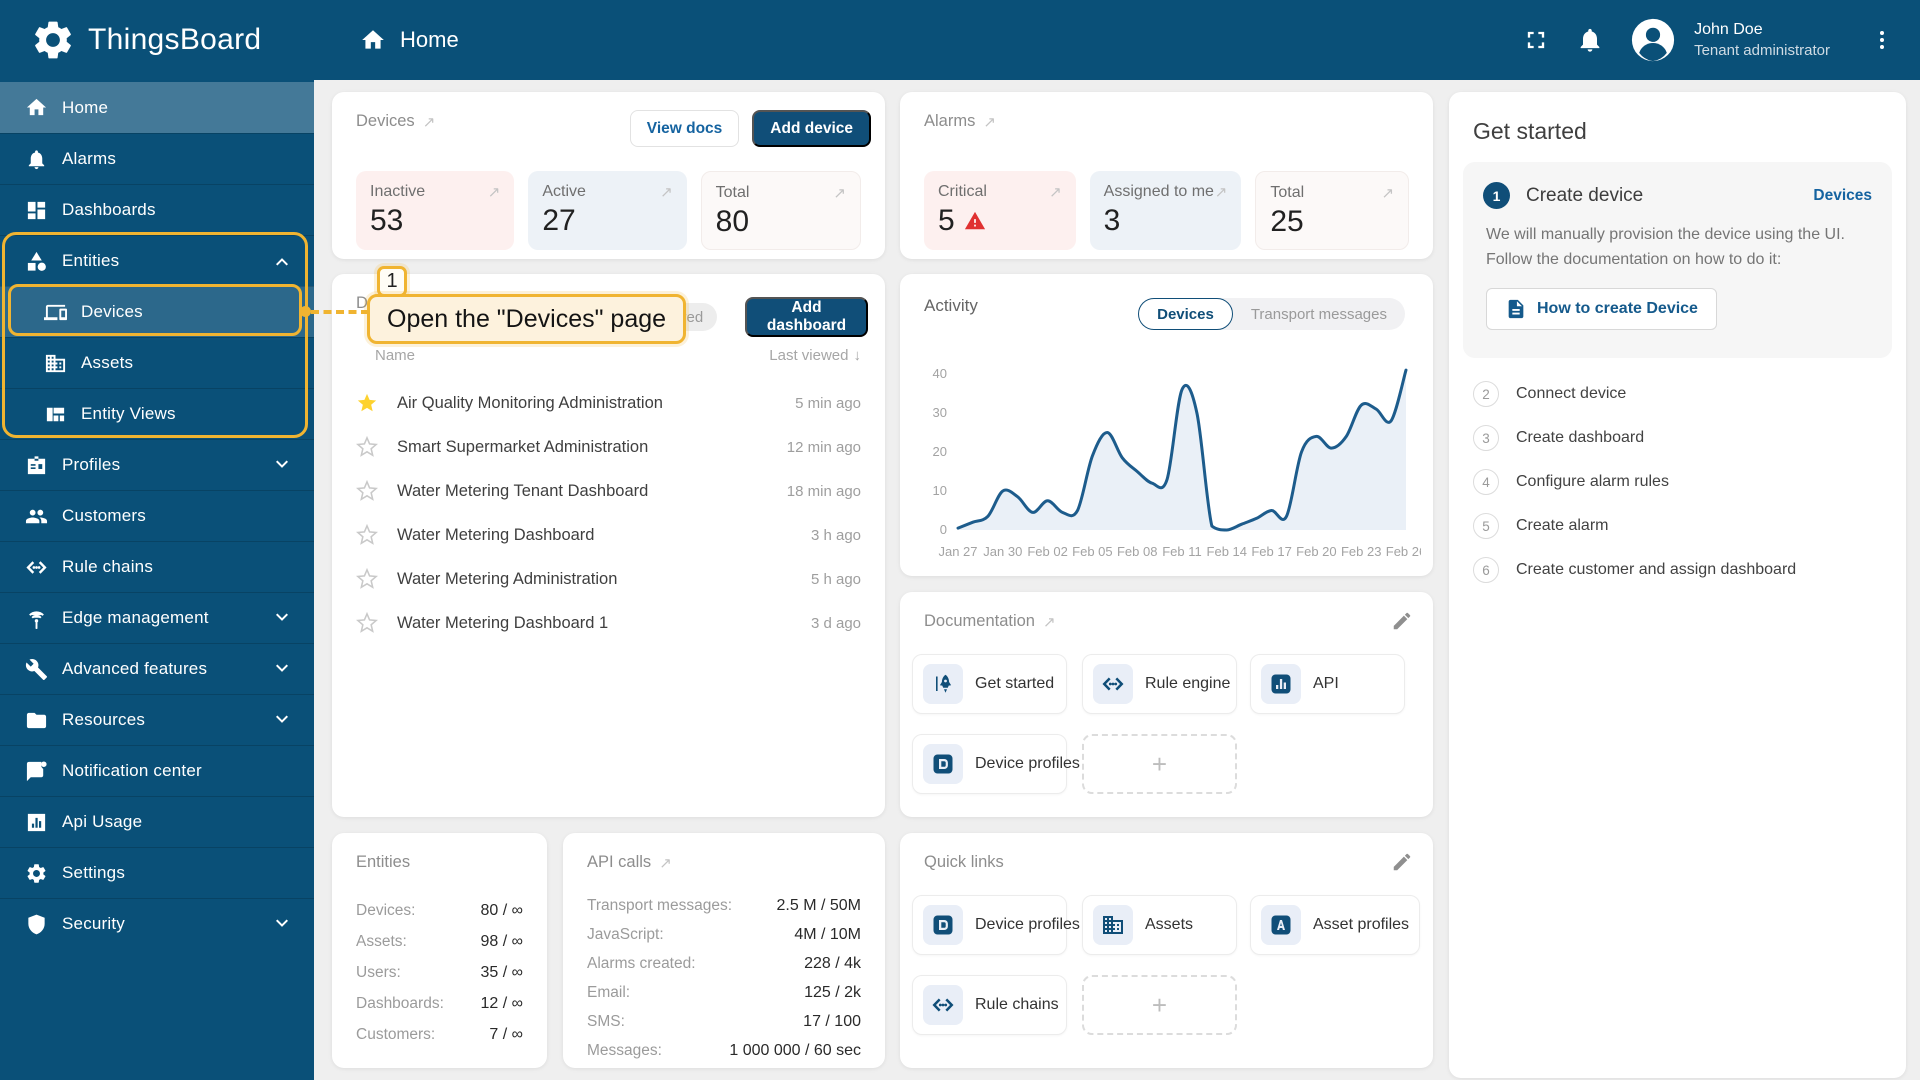 This screenshot has height=1080, width=1920. I want to click on sidebar-item-dashboards: Dashboards, so click(157, 209).